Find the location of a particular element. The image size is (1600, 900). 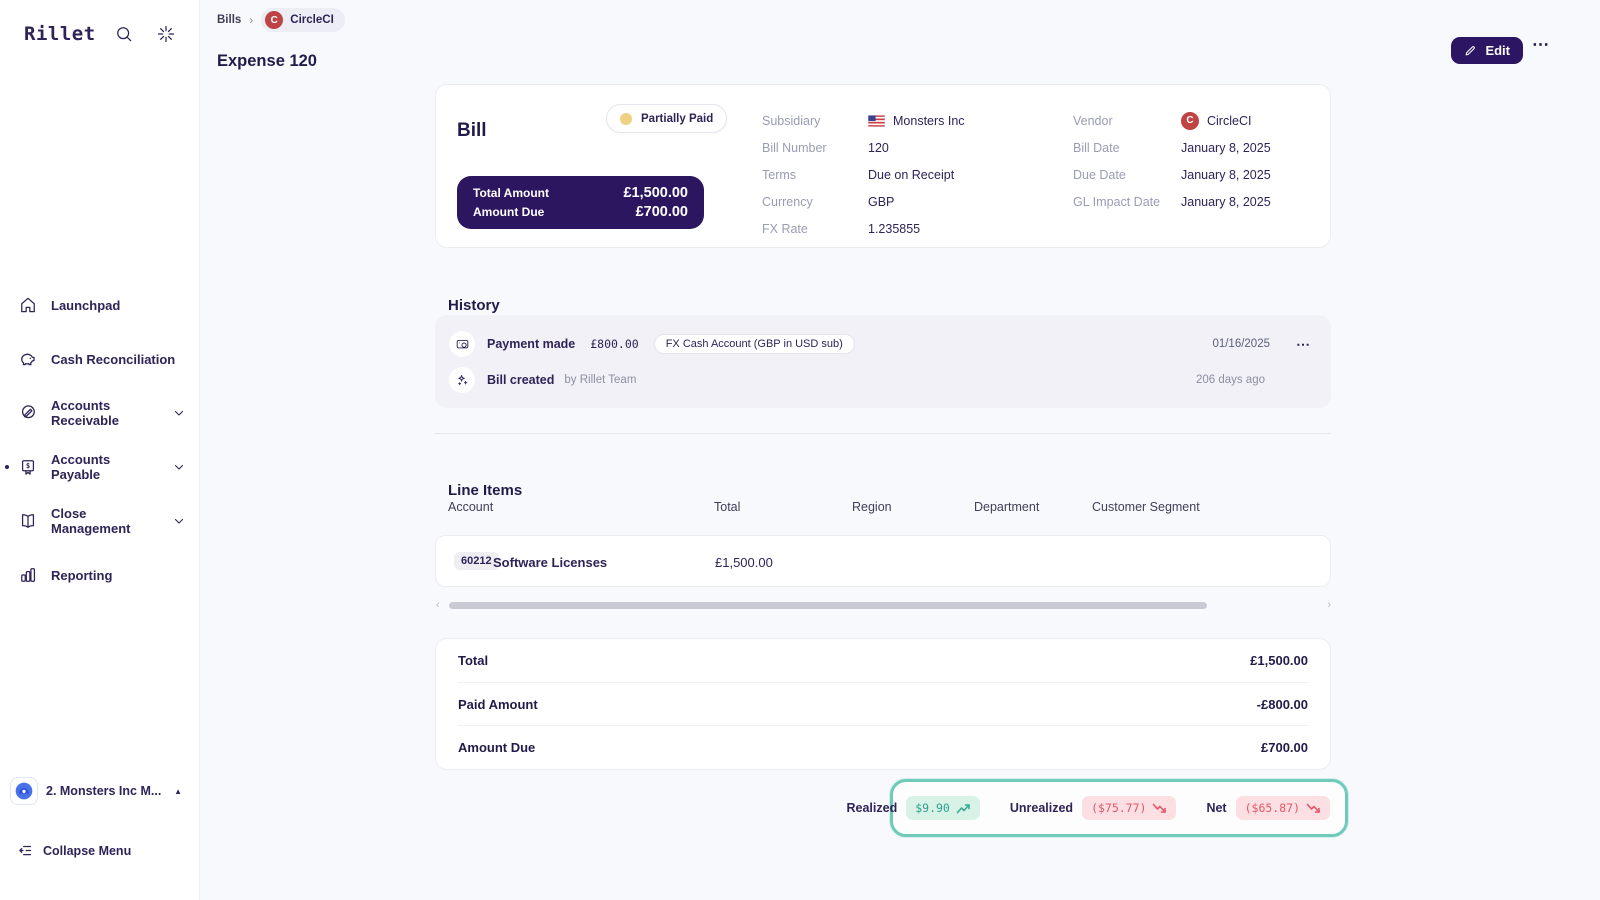

total-amount-value: £1,500.00 is located at coordinates (655, 193).